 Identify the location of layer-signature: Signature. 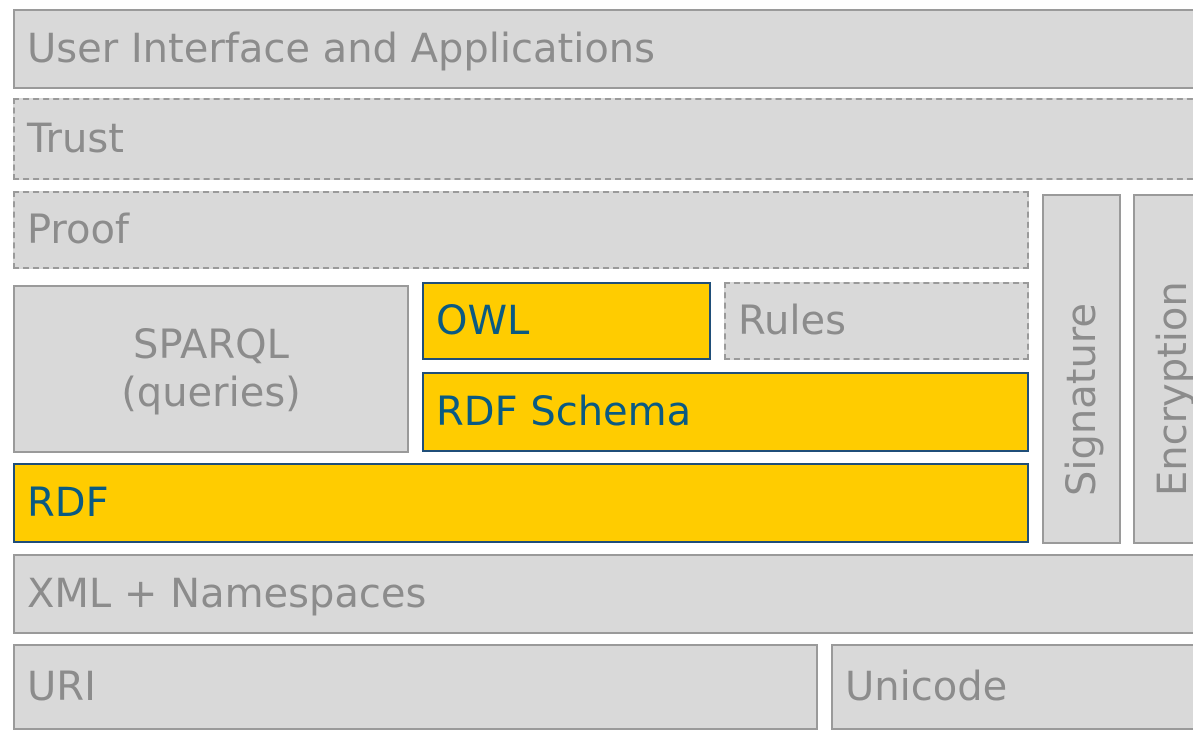
(1081, 369).